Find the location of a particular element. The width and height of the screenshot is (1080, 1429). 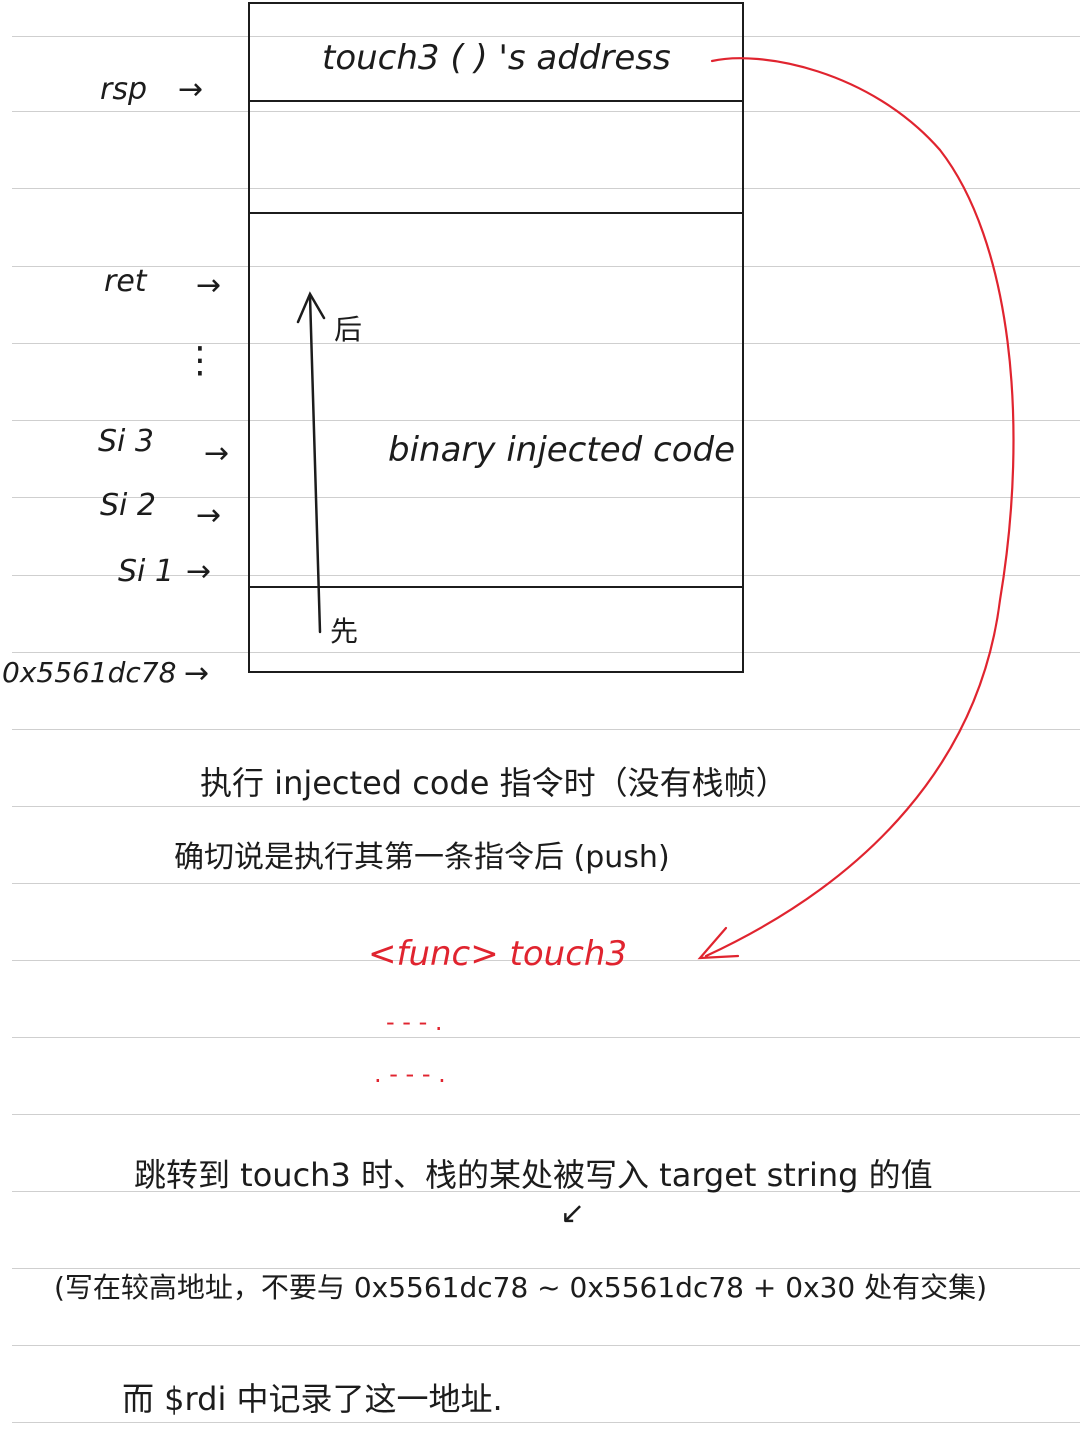

note-line-1: 执行 injected code 指令时（没有栈帧） is located at coordinates (494, 783).